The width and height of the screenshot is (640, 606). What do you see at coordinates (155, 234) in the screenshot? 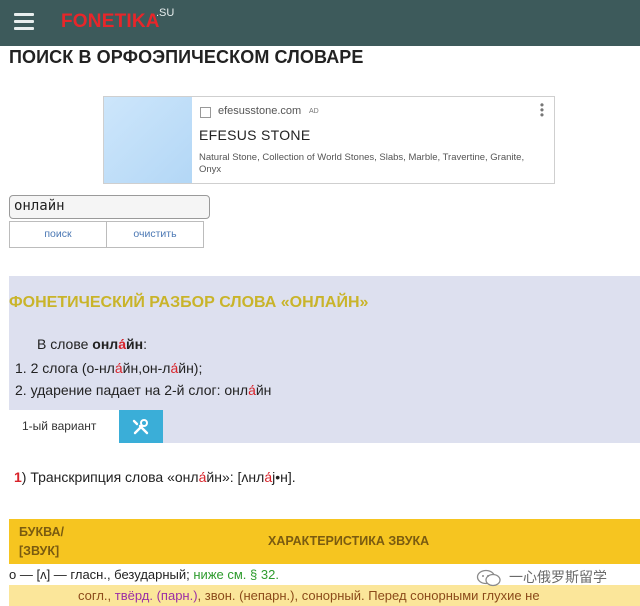
I see `clear-button: очистить` at bounding box center [155, 234].